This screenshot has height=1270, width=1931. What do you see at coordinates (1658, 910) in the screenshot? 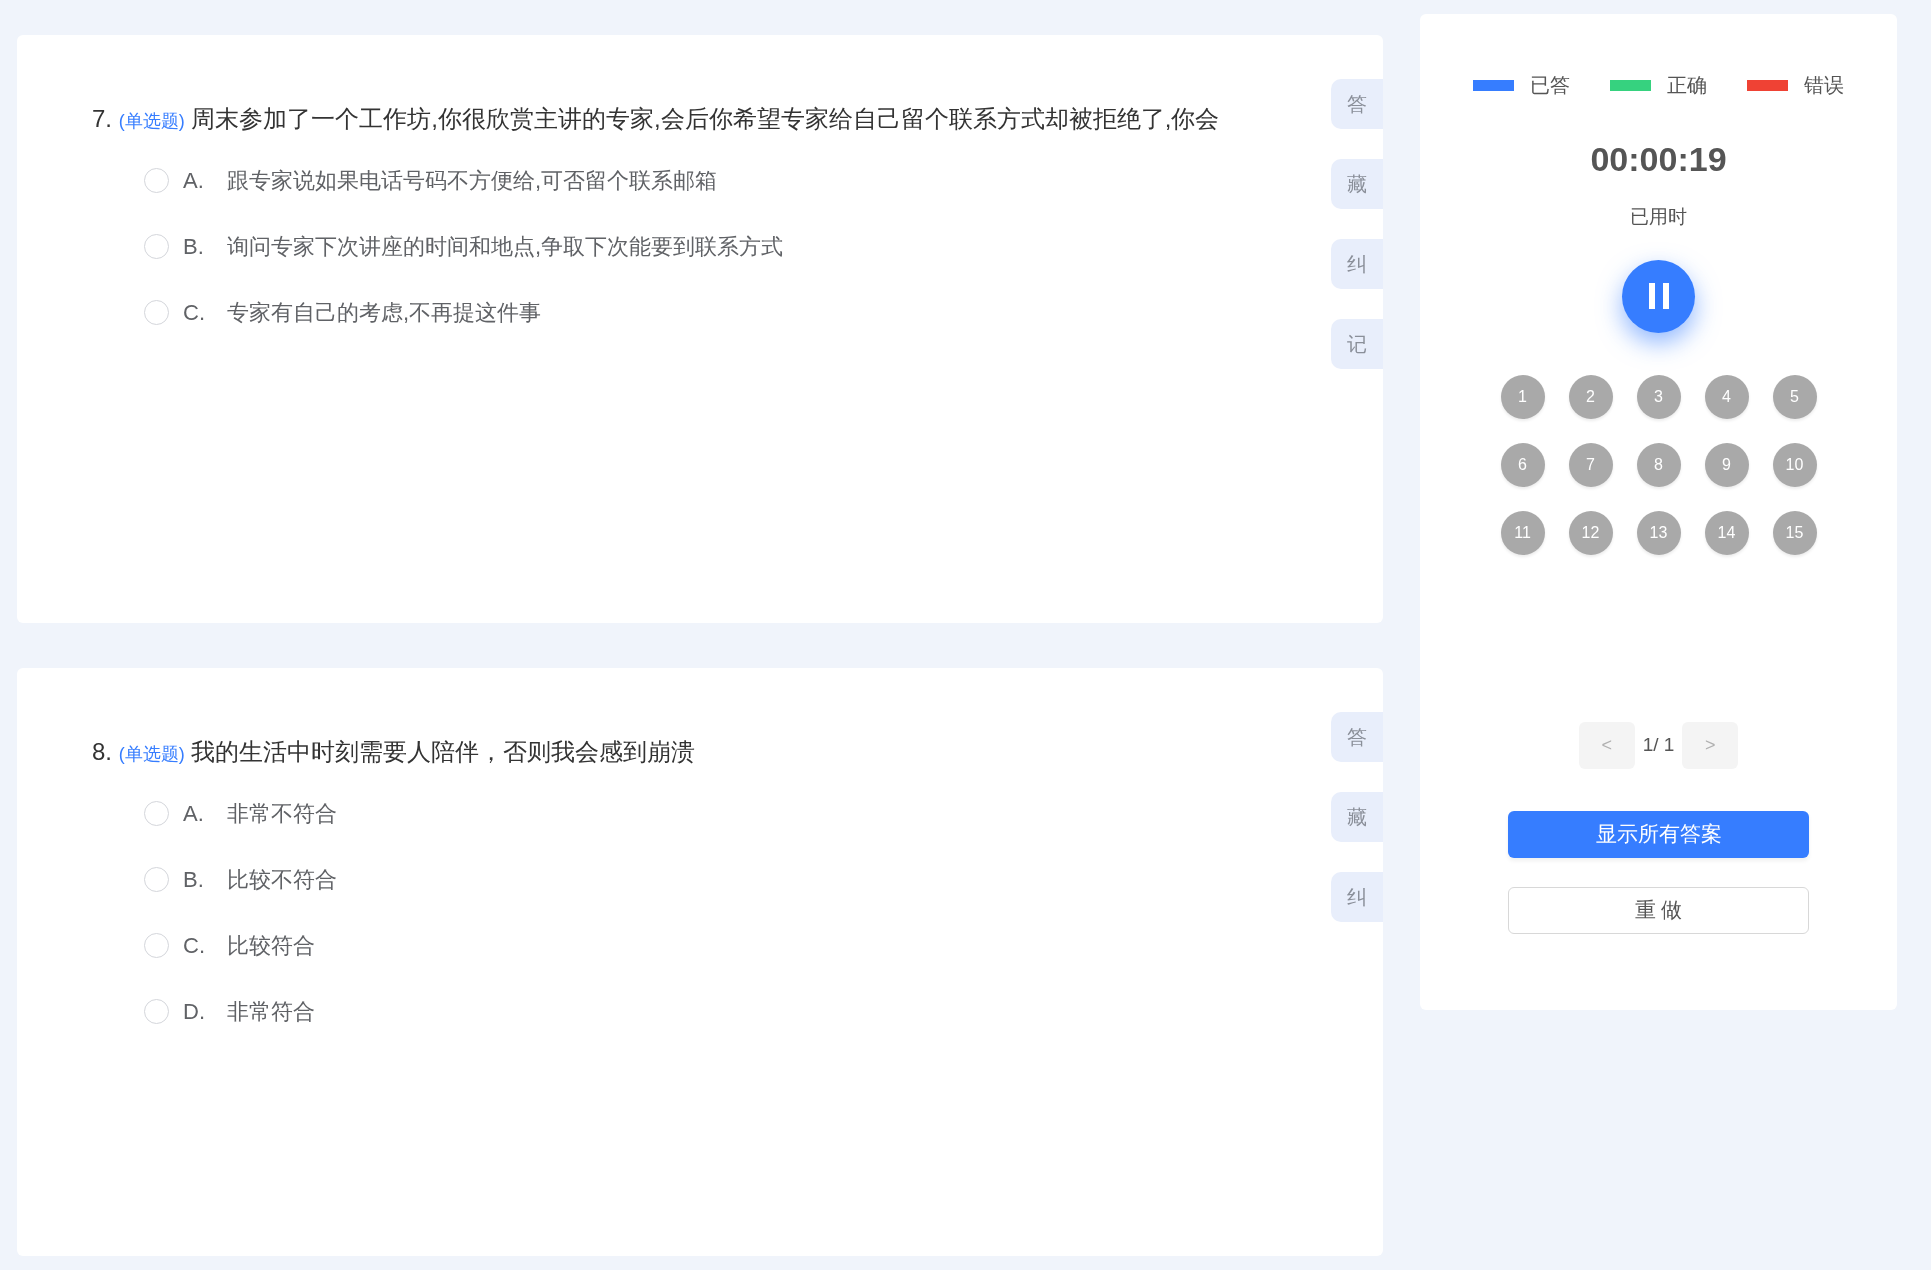
I see `redo-button: 重 做` at bounding box center [1658, 910].